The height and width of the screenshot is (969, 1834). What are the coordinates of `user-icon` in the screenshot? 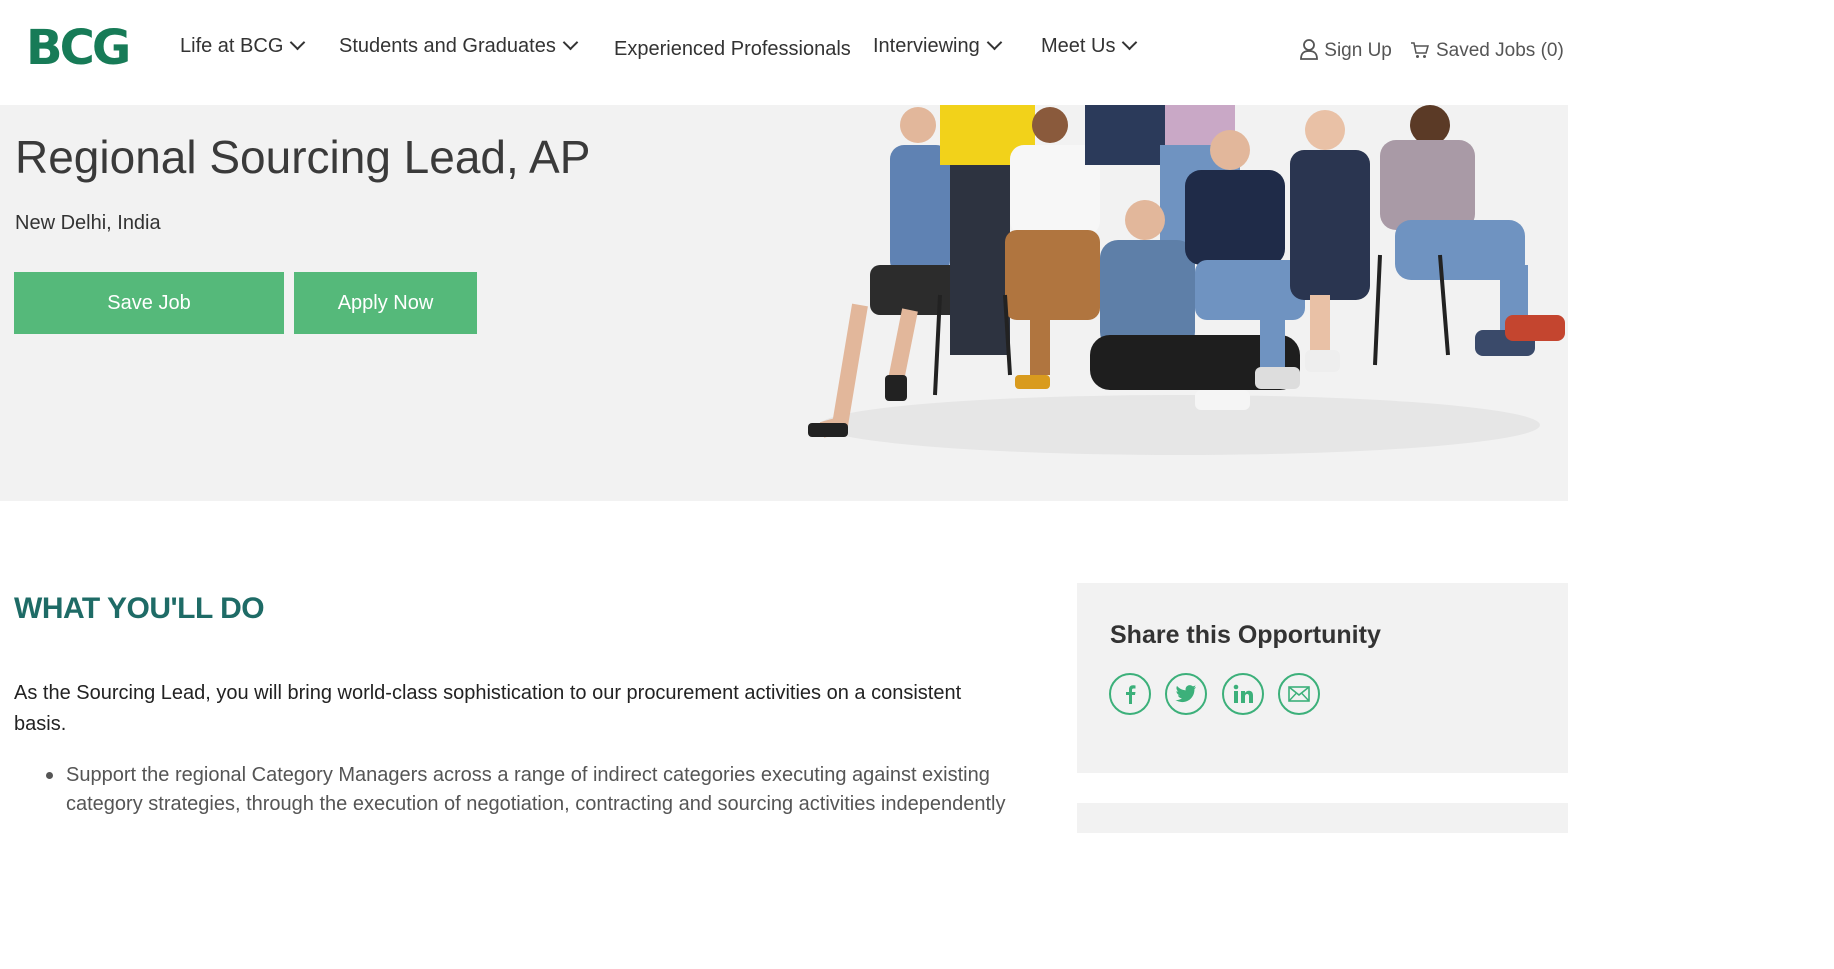 It's located at (1309, 49).